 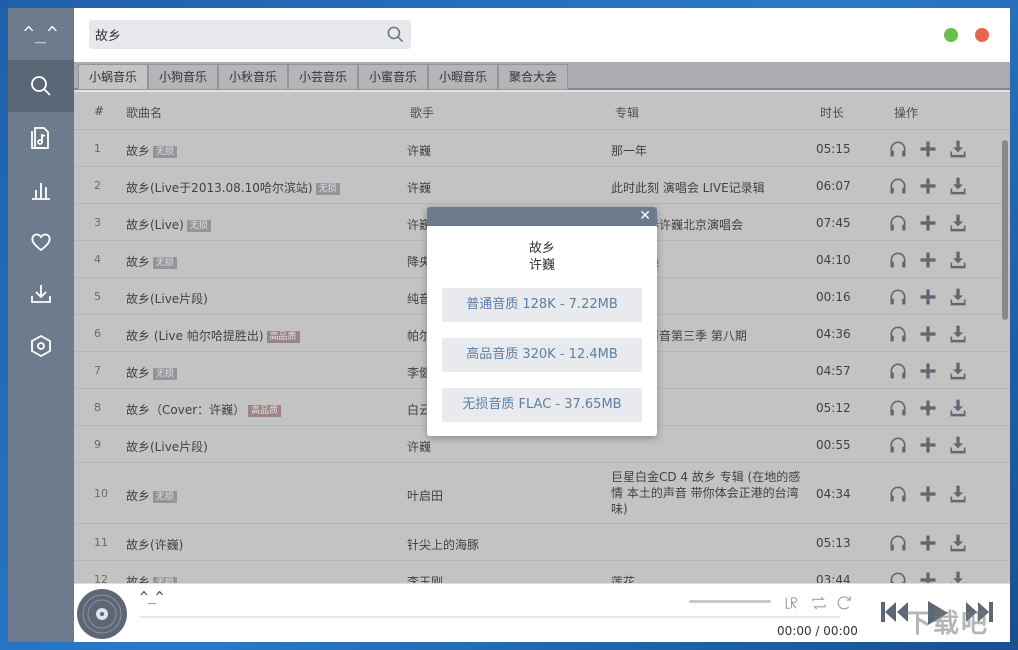 I want to click on bar-chart-icon, so click(x=41, y=191).